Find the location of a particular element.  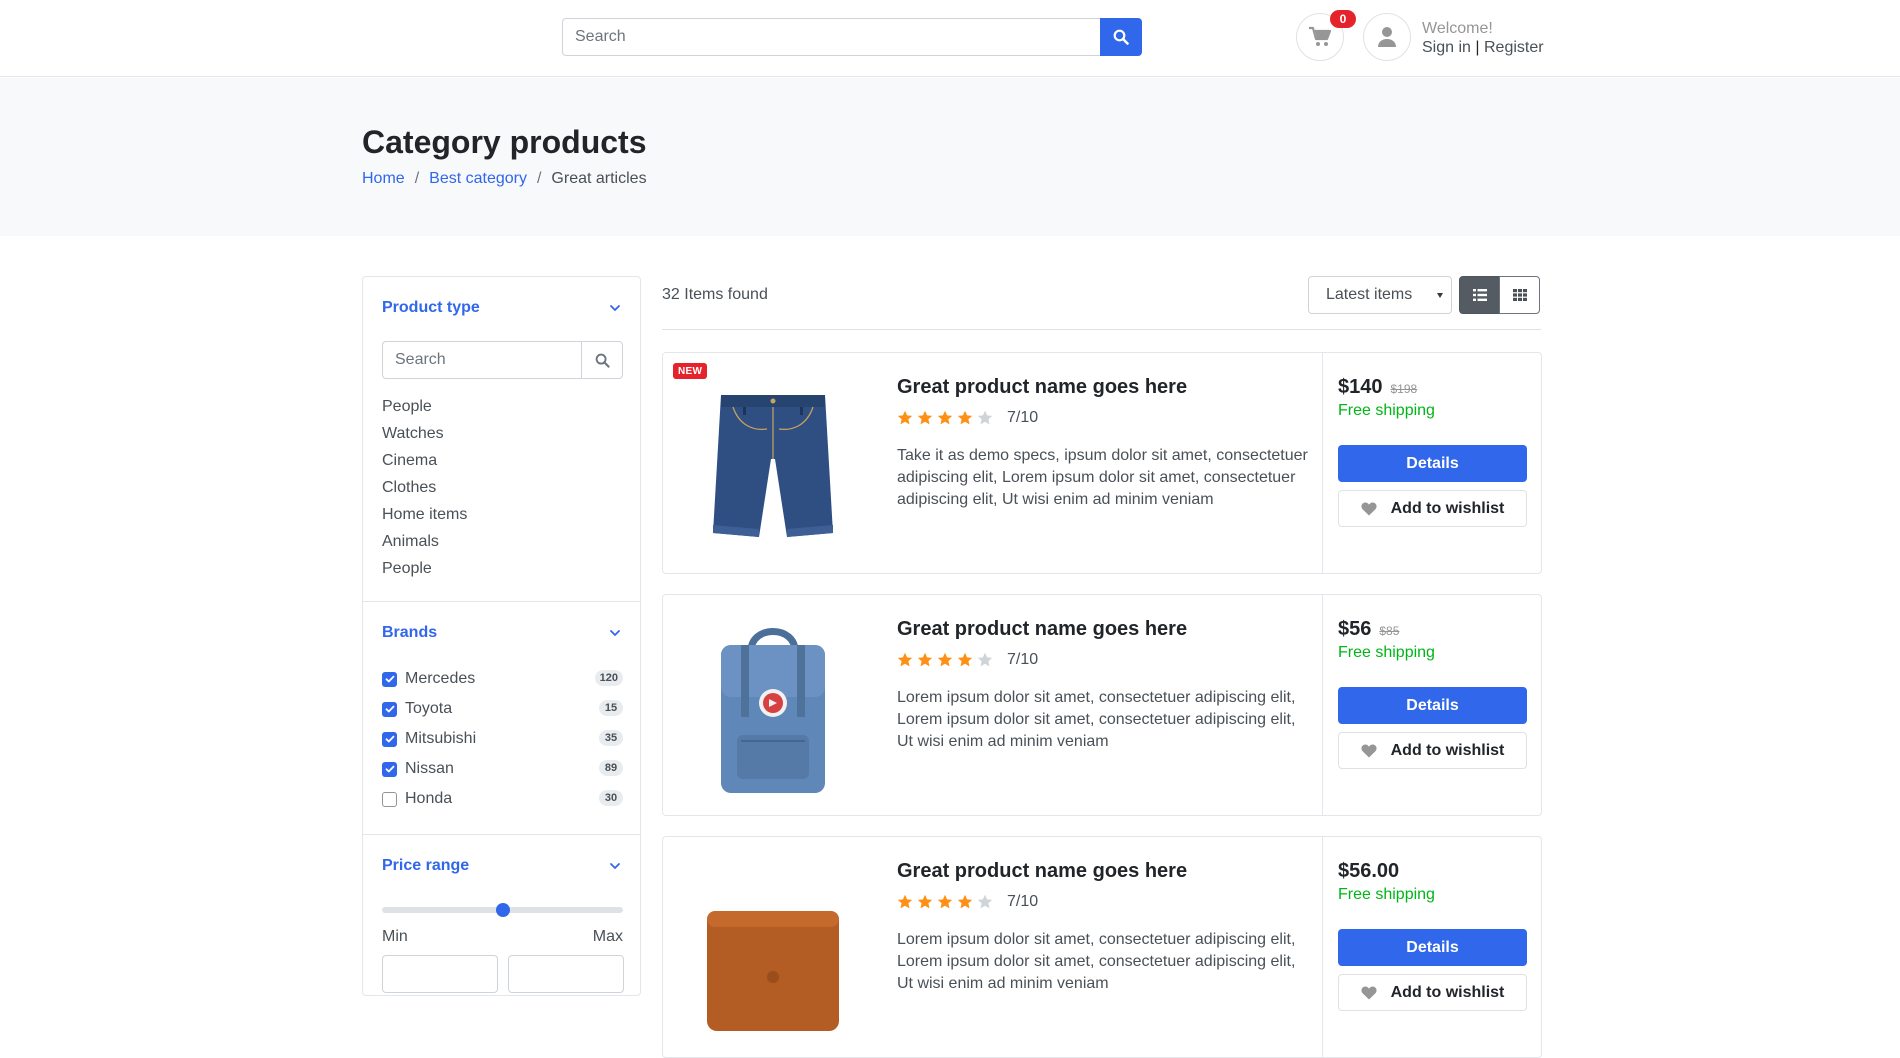

search-icon is located at coordinates (1121, 37).